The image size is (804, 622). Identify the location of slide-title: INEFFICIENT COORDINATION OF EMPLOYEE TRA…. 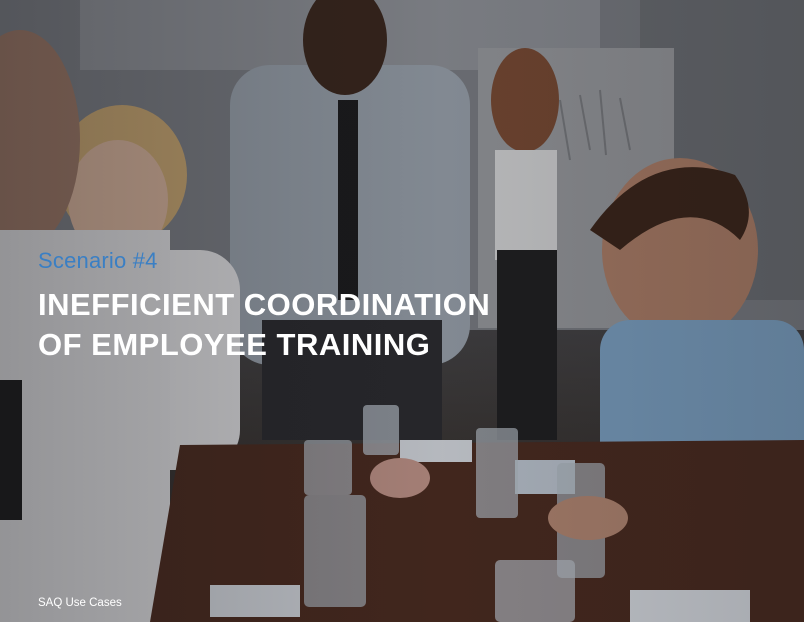
(338, 325).